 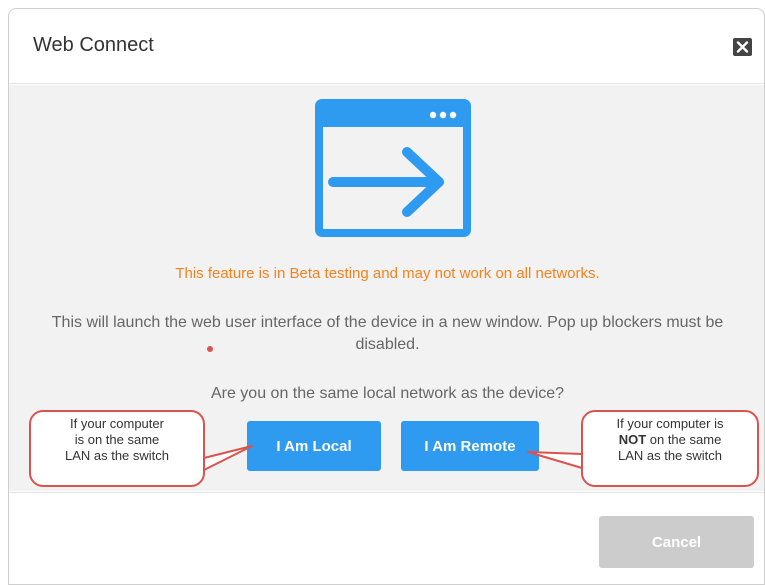 I want to click on remote-callout-line: NOT on the same, so click(x=670, y=440).